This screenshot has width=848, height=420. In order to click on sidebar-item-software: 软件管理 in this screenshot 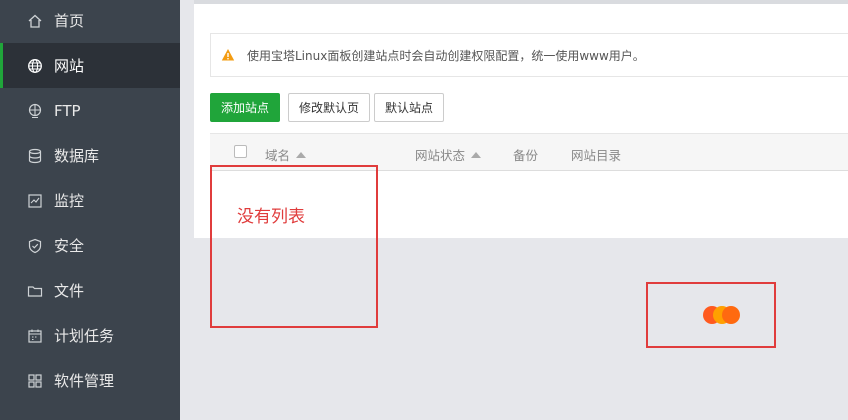, I will do `click(90, 380)`.